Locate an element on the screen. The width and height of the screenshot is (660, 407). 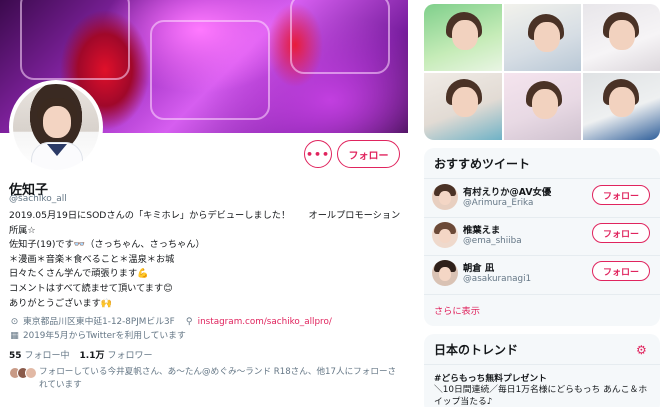
profile-avatar is located at coordinates (56, 127).